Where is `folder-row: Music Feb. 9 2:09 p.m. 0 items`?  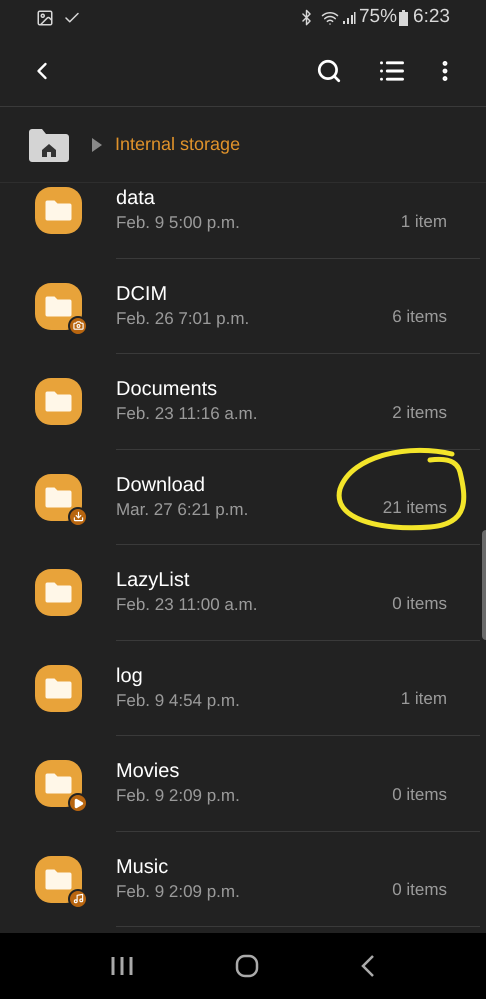 folder-row: Music Feb. 9 2:09 p.m. 0 items is located at coordinates (240, 879).